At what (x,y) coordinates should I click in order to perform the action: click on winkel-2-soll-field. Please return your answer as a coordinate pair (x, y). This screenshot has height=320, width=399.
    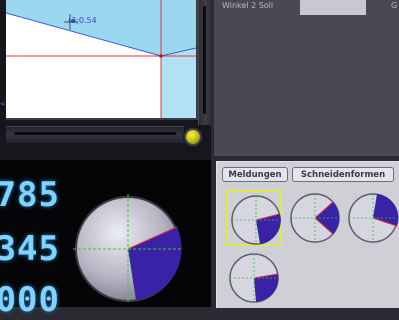
    Looking at the image, I should click on (333, 7).